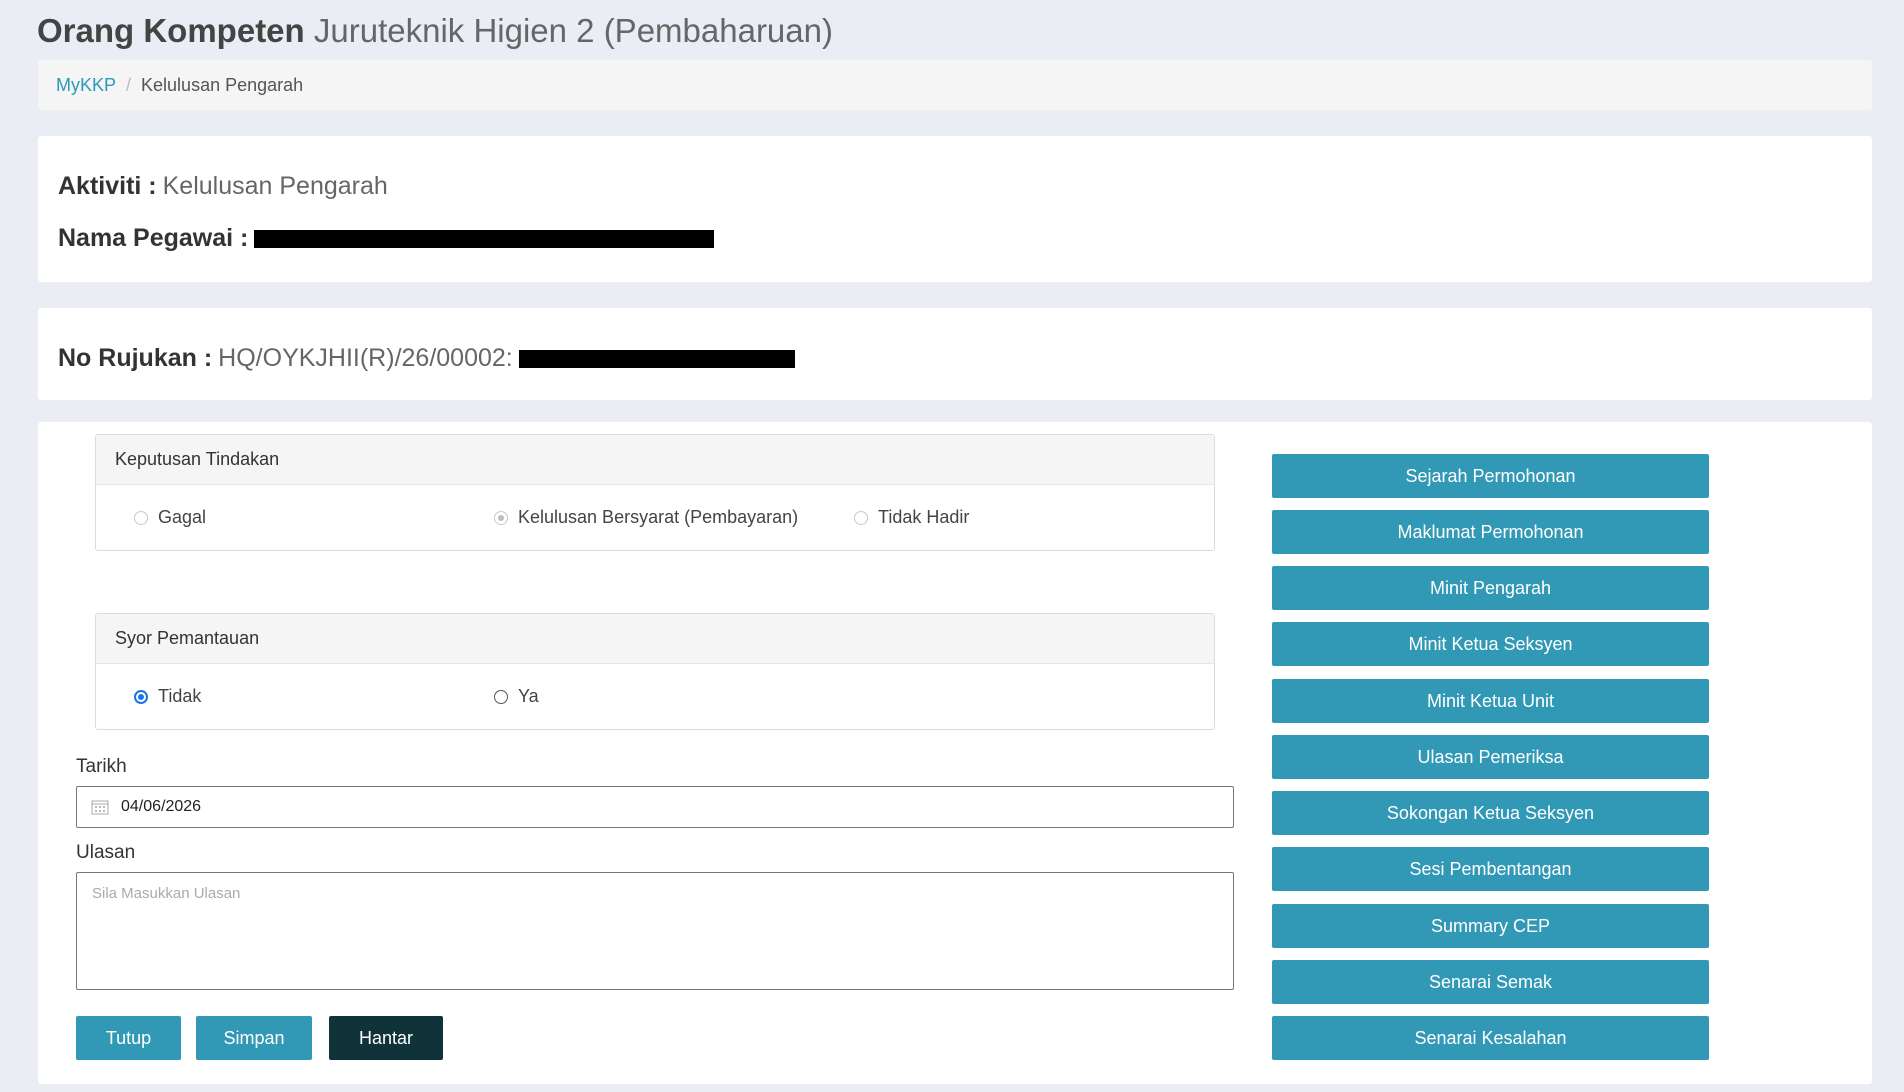 The image size is (1904, 1092). I want to click on ulasan-textarea, so click(655, 931).